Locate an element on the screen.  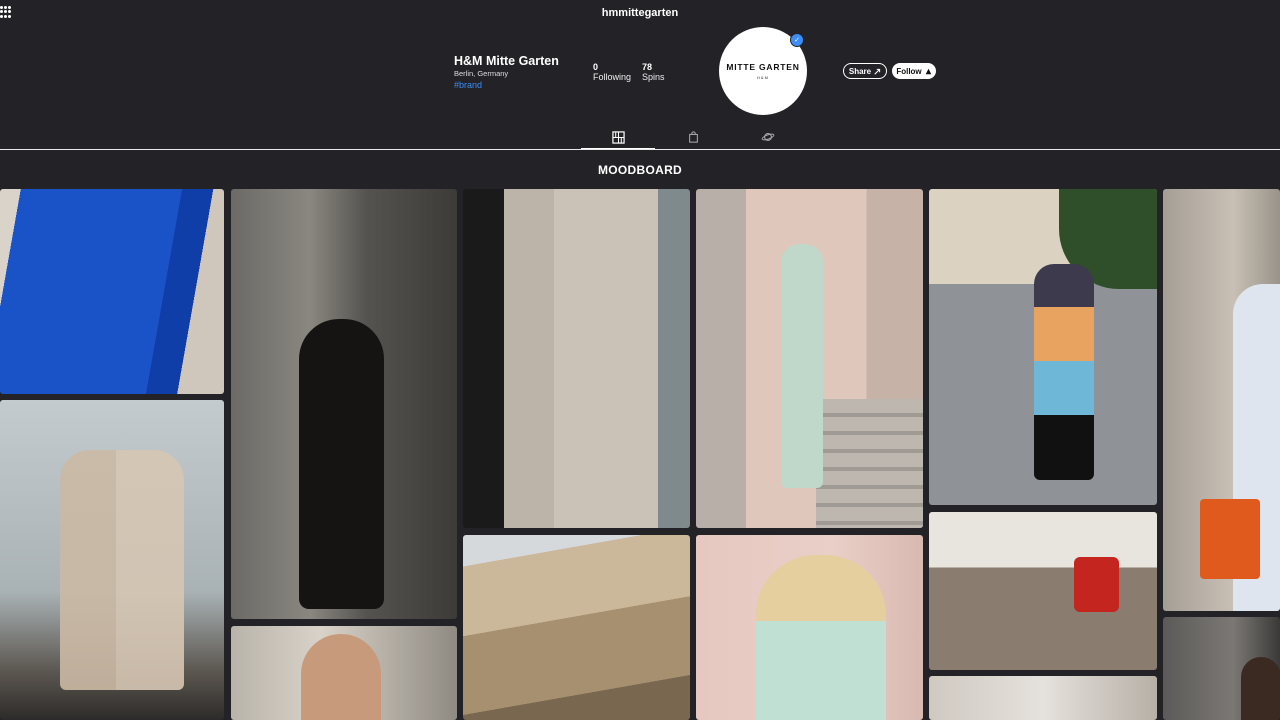
follow-label: Follow is located at coordinates (909, 71).